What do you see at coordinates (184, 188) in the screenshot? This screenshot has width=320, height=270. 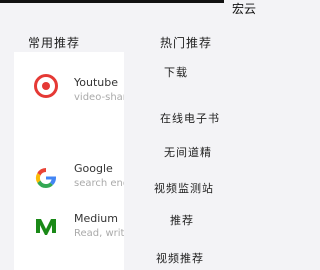 I see `right-item: 视频监测站` at bounding box center [184, 188].